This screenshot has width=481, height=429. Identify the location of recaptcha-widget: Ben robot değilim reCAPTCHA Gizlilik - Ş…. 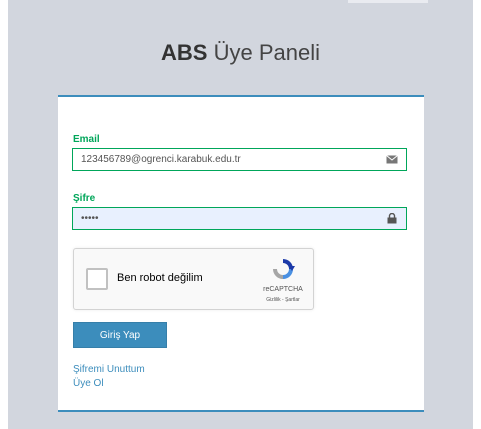
(193, 279).